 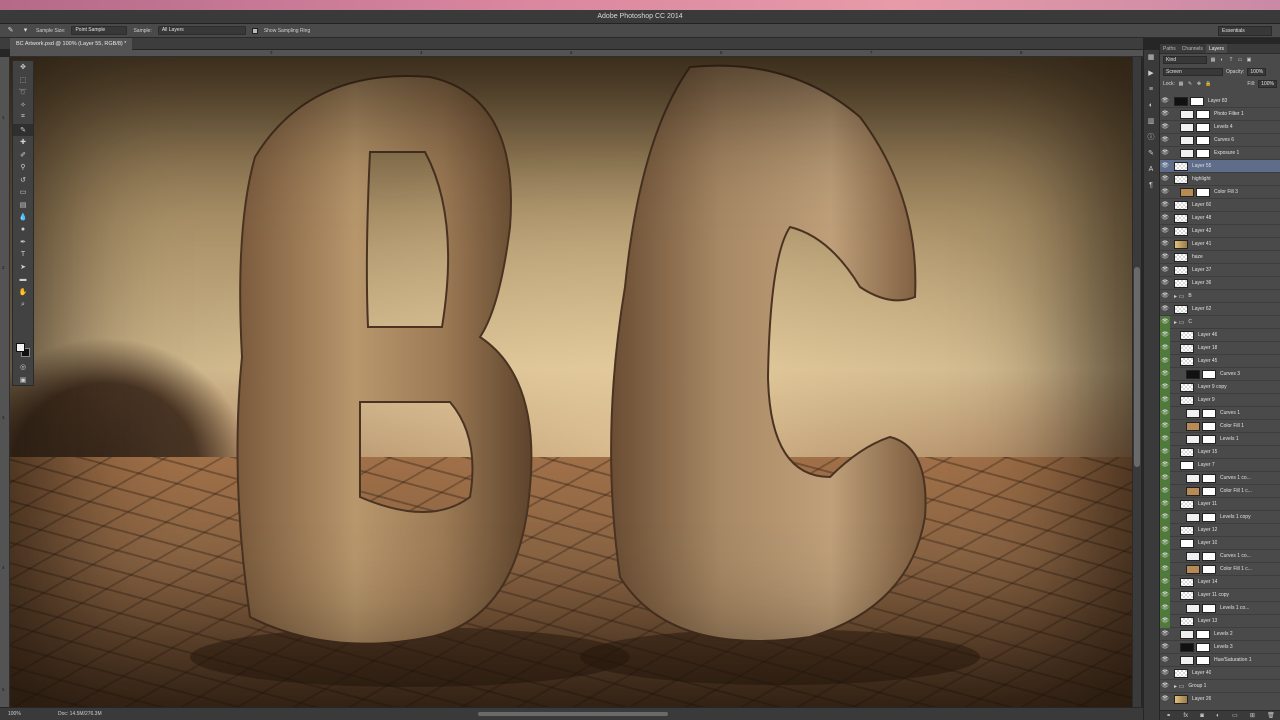 I want to click on layer-row: 👁 ▸ ▭ Group 1, so click(x=1220, y=686).